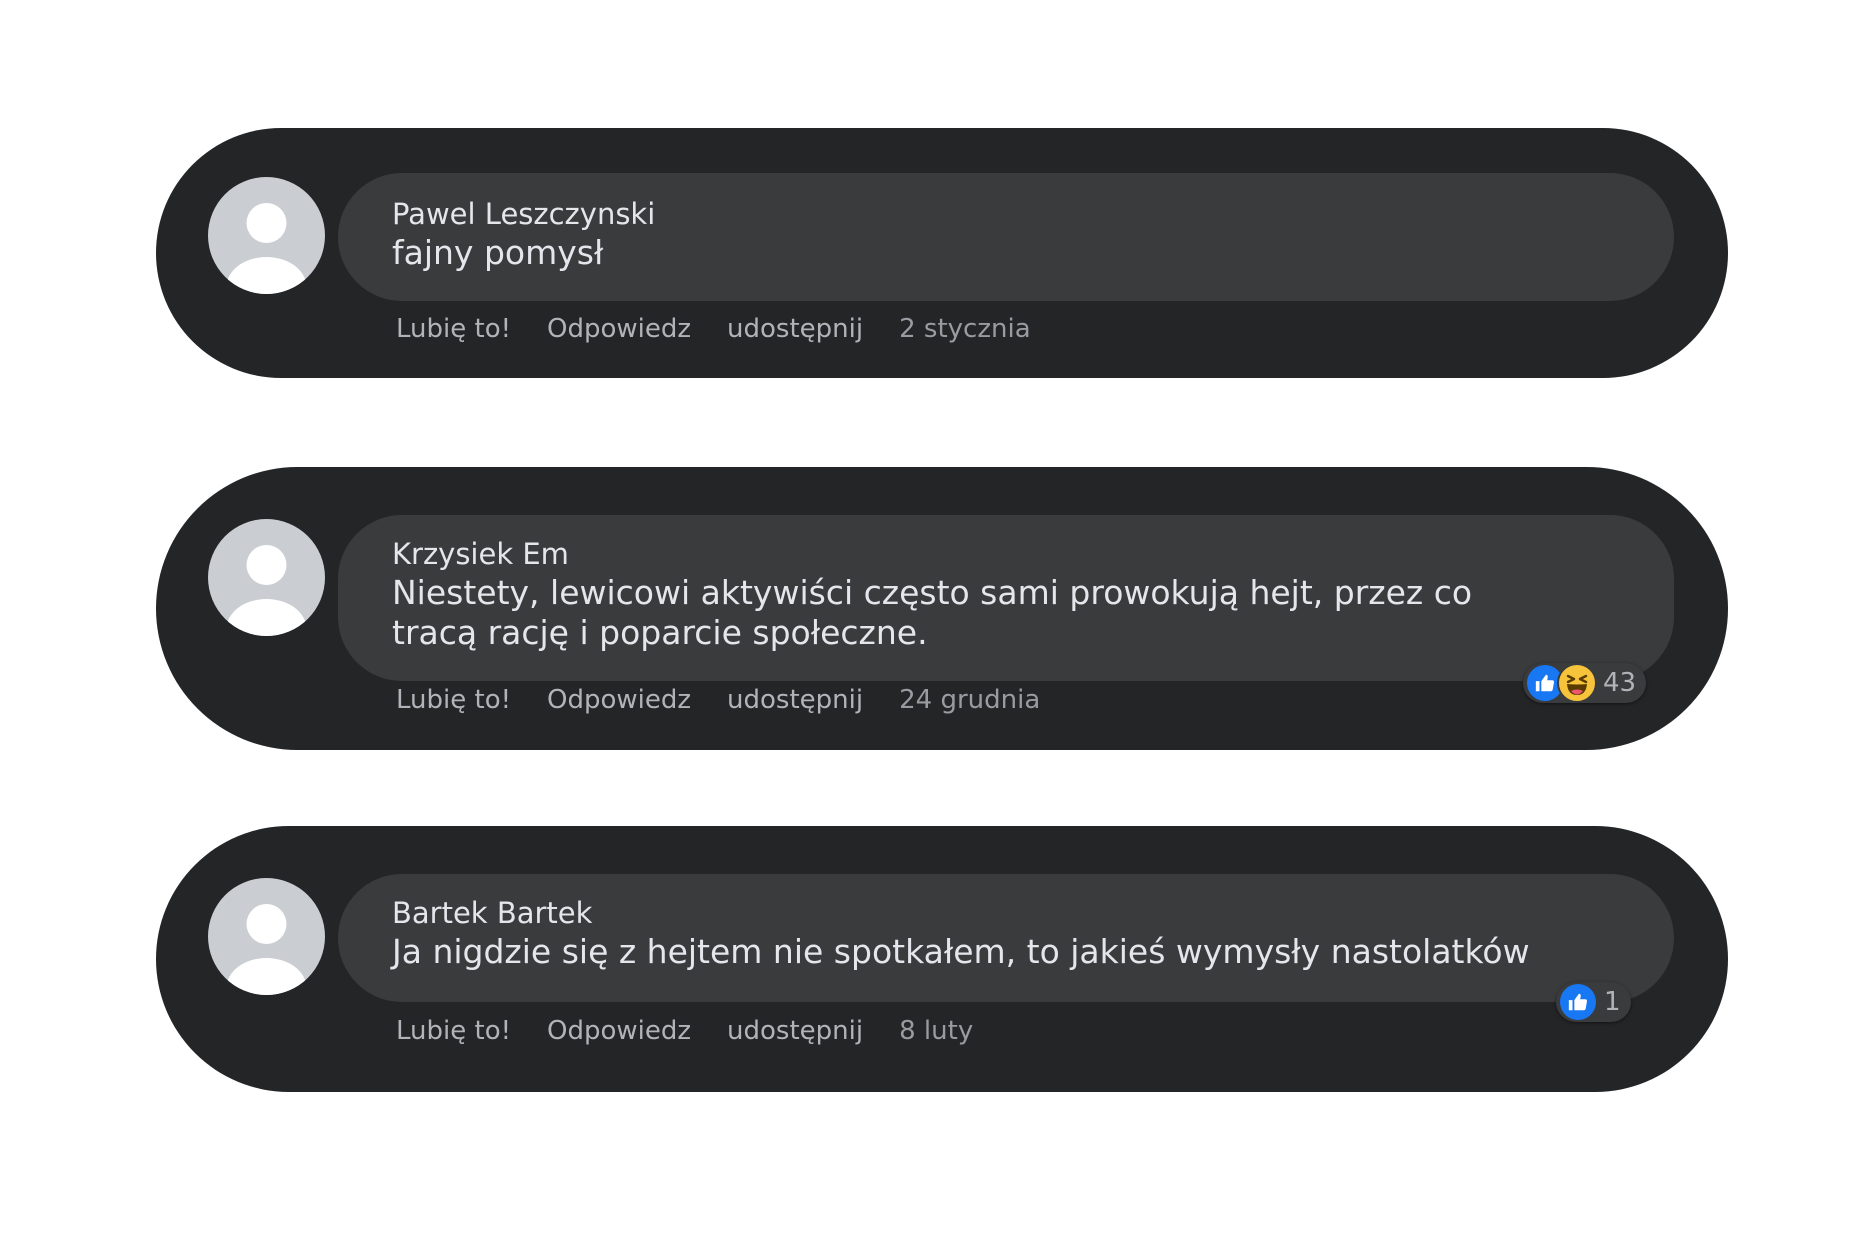 The height and width of the screenshot is (1250, 1875). I want to click on comment-actions: Lubię to! Odpowiedz udostępnij 8 luty, so click(684, 1031).